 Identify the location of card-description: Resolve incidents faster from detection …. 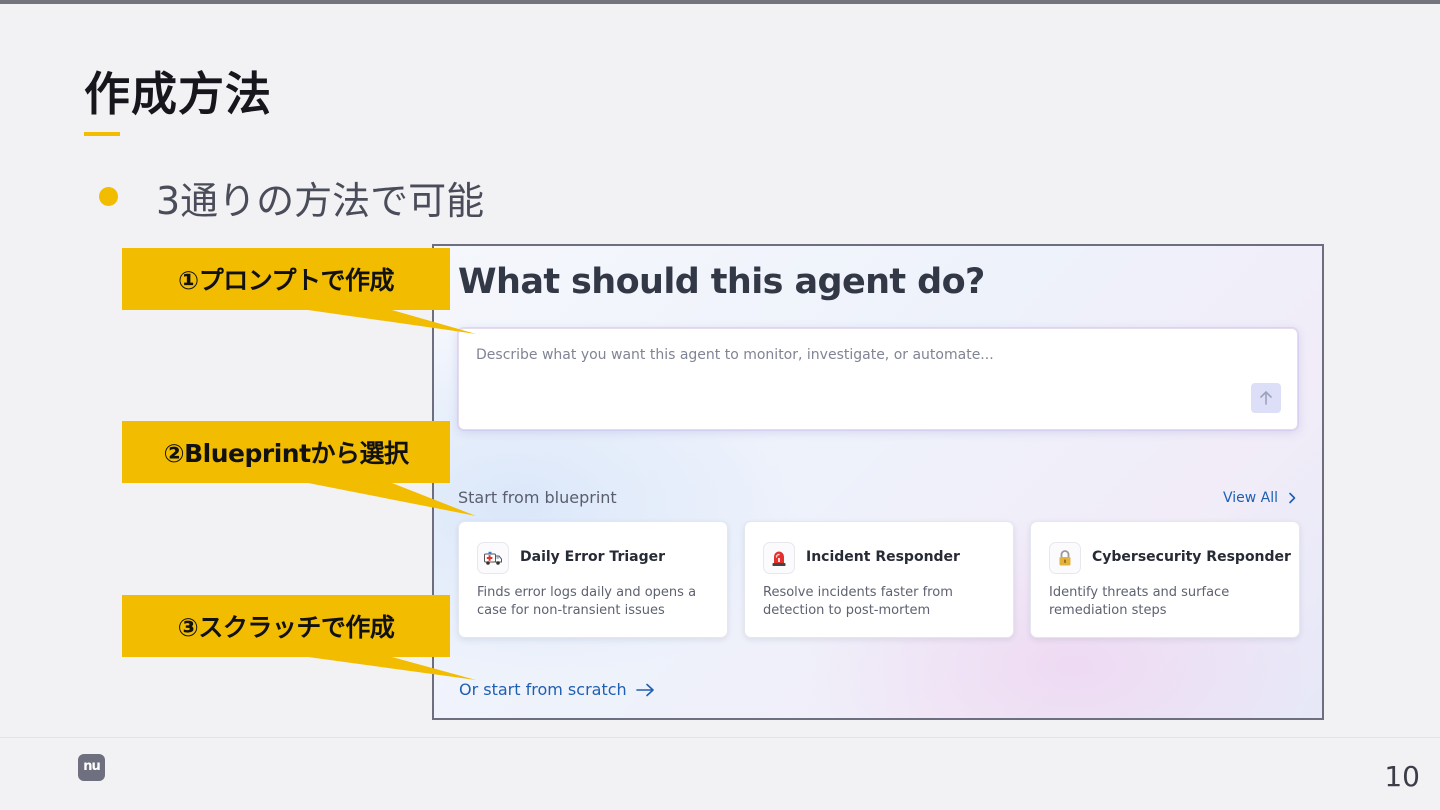
(858, 601).